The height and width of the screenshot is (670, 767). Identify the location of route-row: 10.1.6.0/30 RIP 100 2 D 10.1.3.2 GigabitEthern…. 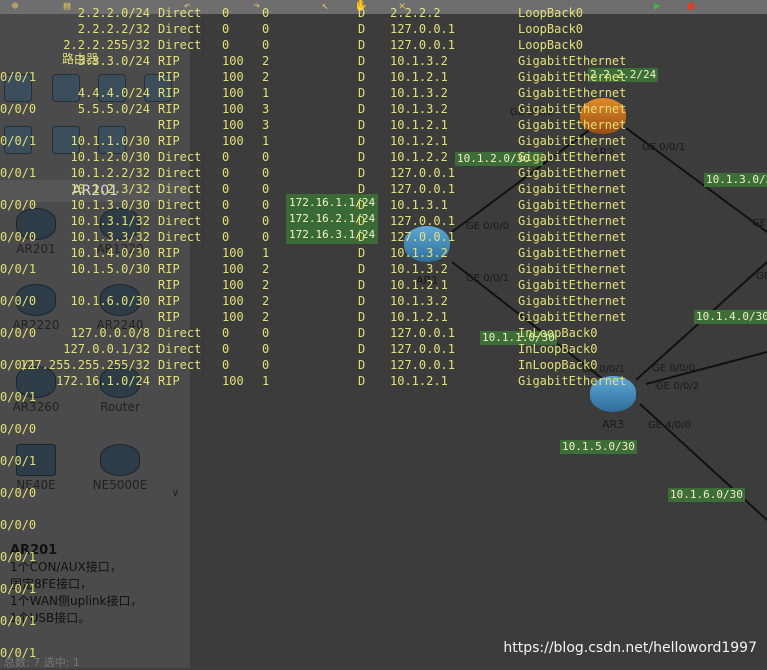
(383, 302).